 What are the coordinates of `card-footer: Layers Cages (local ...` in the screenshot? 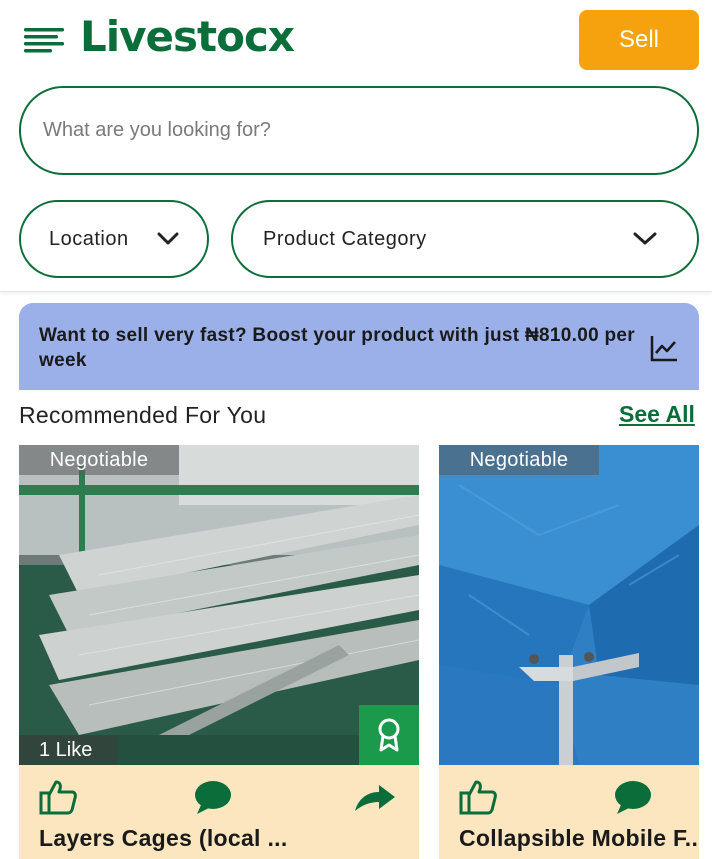 It's located at (219, 812).